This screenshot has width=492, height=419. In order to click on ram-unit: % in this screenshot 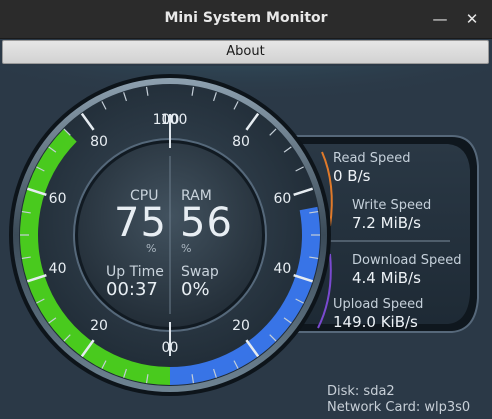, I will do `click(186, 248)`.